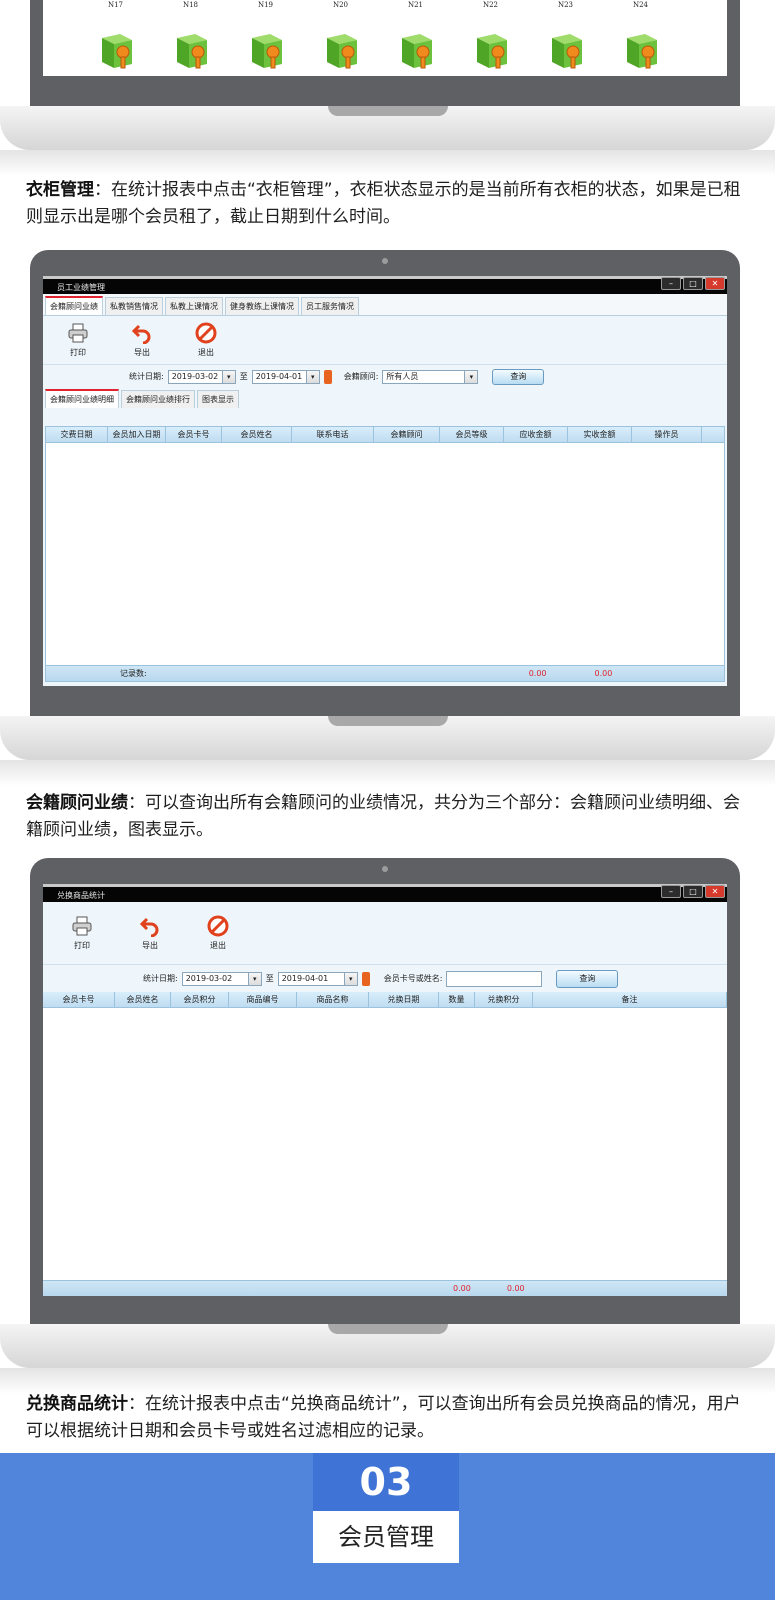 Image resolution: width=775 pixels, height=1600 pixels. Describe the element at coordinates (330, 306) in the screenshot. I see `tab-item: 员工服务情况` at that location.